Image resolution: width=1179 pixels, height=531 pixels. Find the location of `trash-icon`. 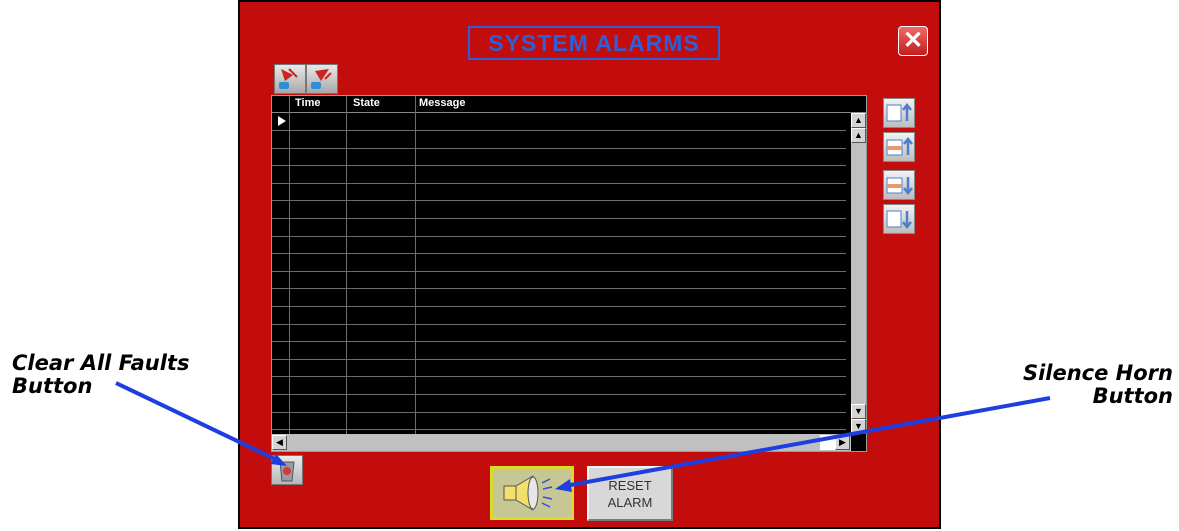

trash-icon is located at coordinates (287, 471).